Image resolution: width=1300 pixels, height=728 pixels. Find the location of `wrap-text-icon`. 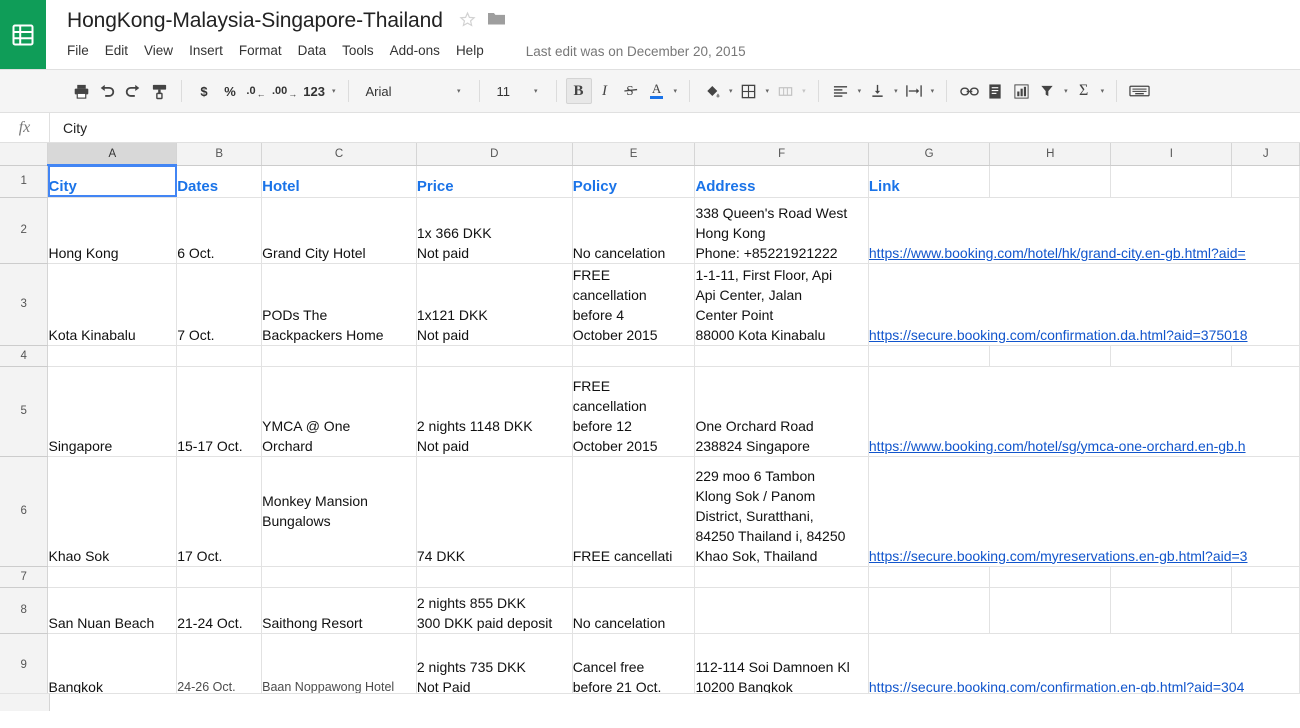

wrap-text-icon is located at coordinates (914, 91).